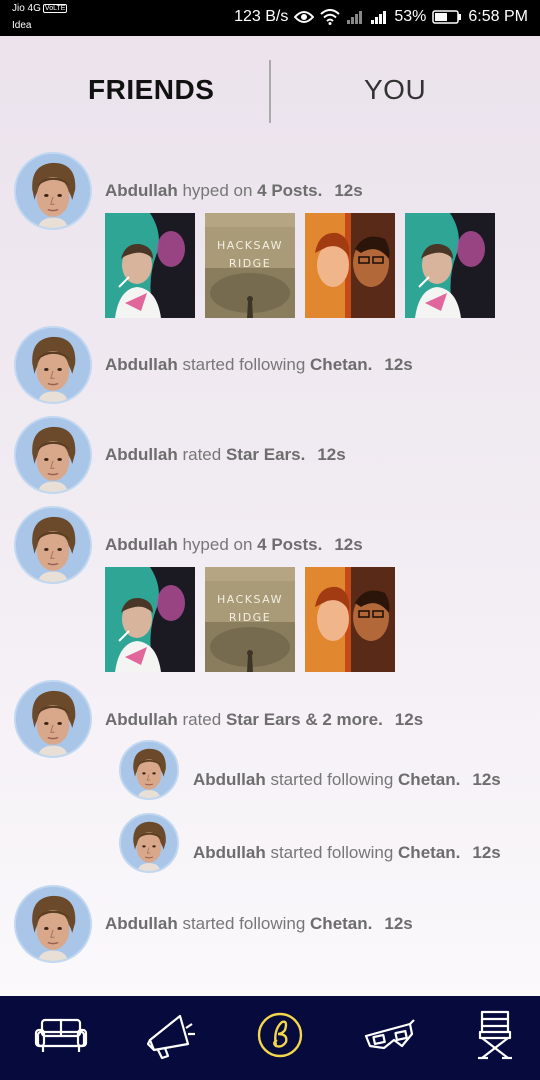 The height and width of the screenshot is (1080, 540). What do you see at coordinates (498, 16) in the screenshot?
I see `clock: 6:58 PM` at bounding box center [498, 16].